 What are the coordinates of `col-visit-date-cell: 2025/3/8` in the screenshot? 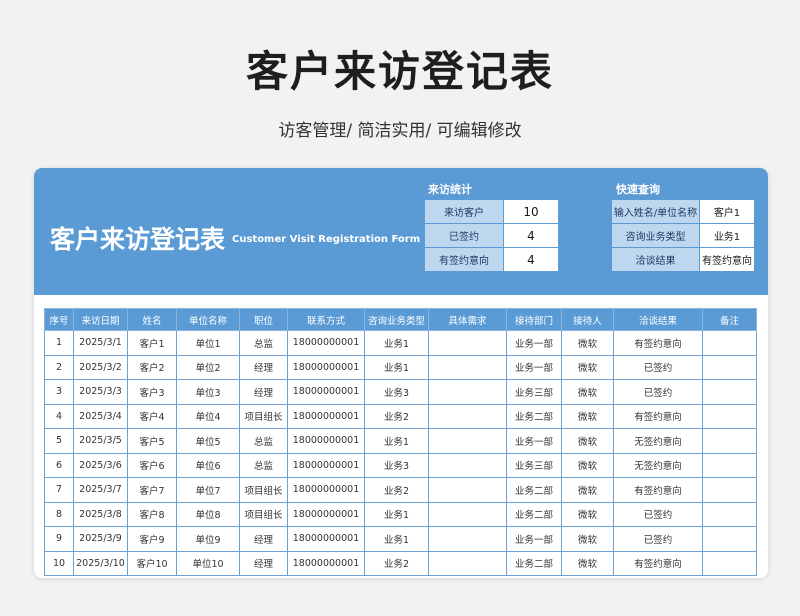 It's located at (100, 514).